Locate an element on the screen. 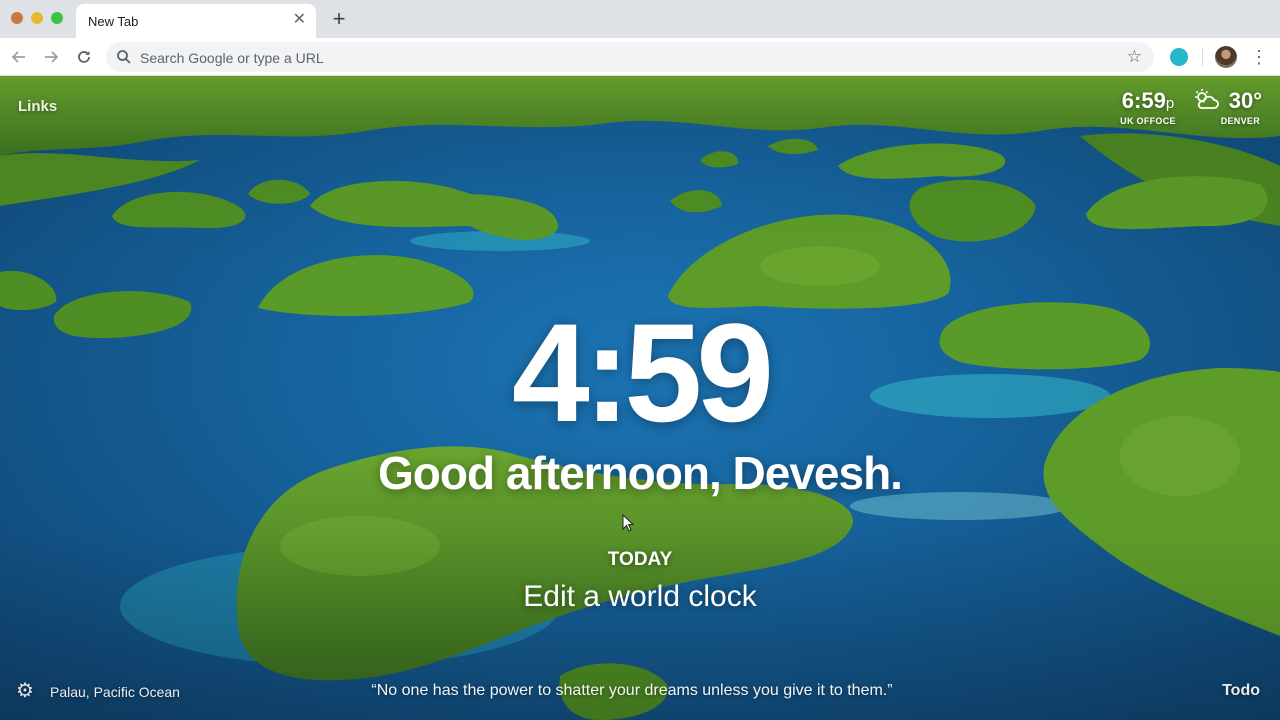  greeting: Good afternoon, Devesh. is located at coordinates (640, 473).